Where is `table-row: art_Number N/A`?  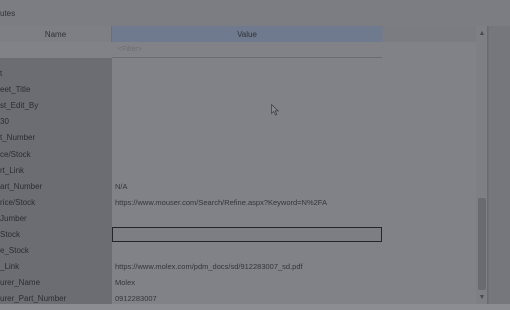 table-row: art_Number N/A is located at coordinates (238, 187).